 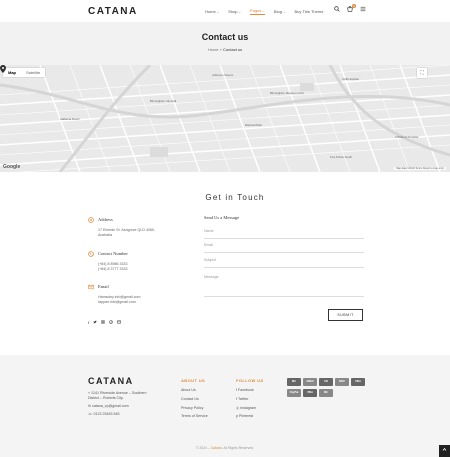 I want to click on map-label: Birmingham City Hall, so click(x=163, y=101).